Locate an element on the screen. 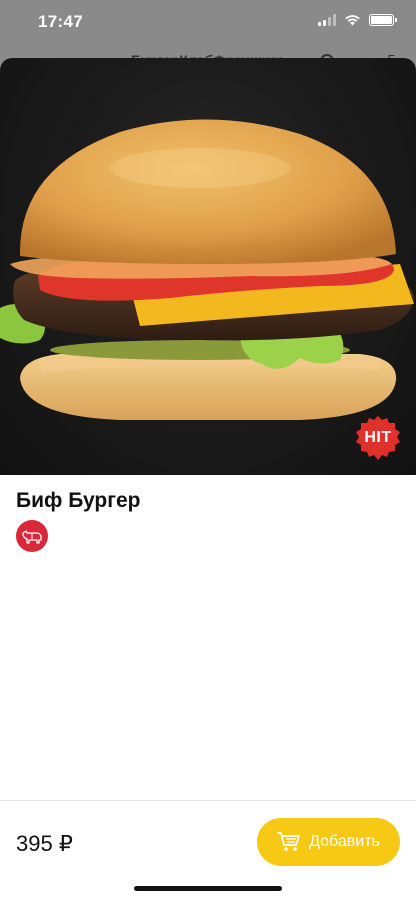  price-label: 395 ₽ is located at coordinates (44, 843).